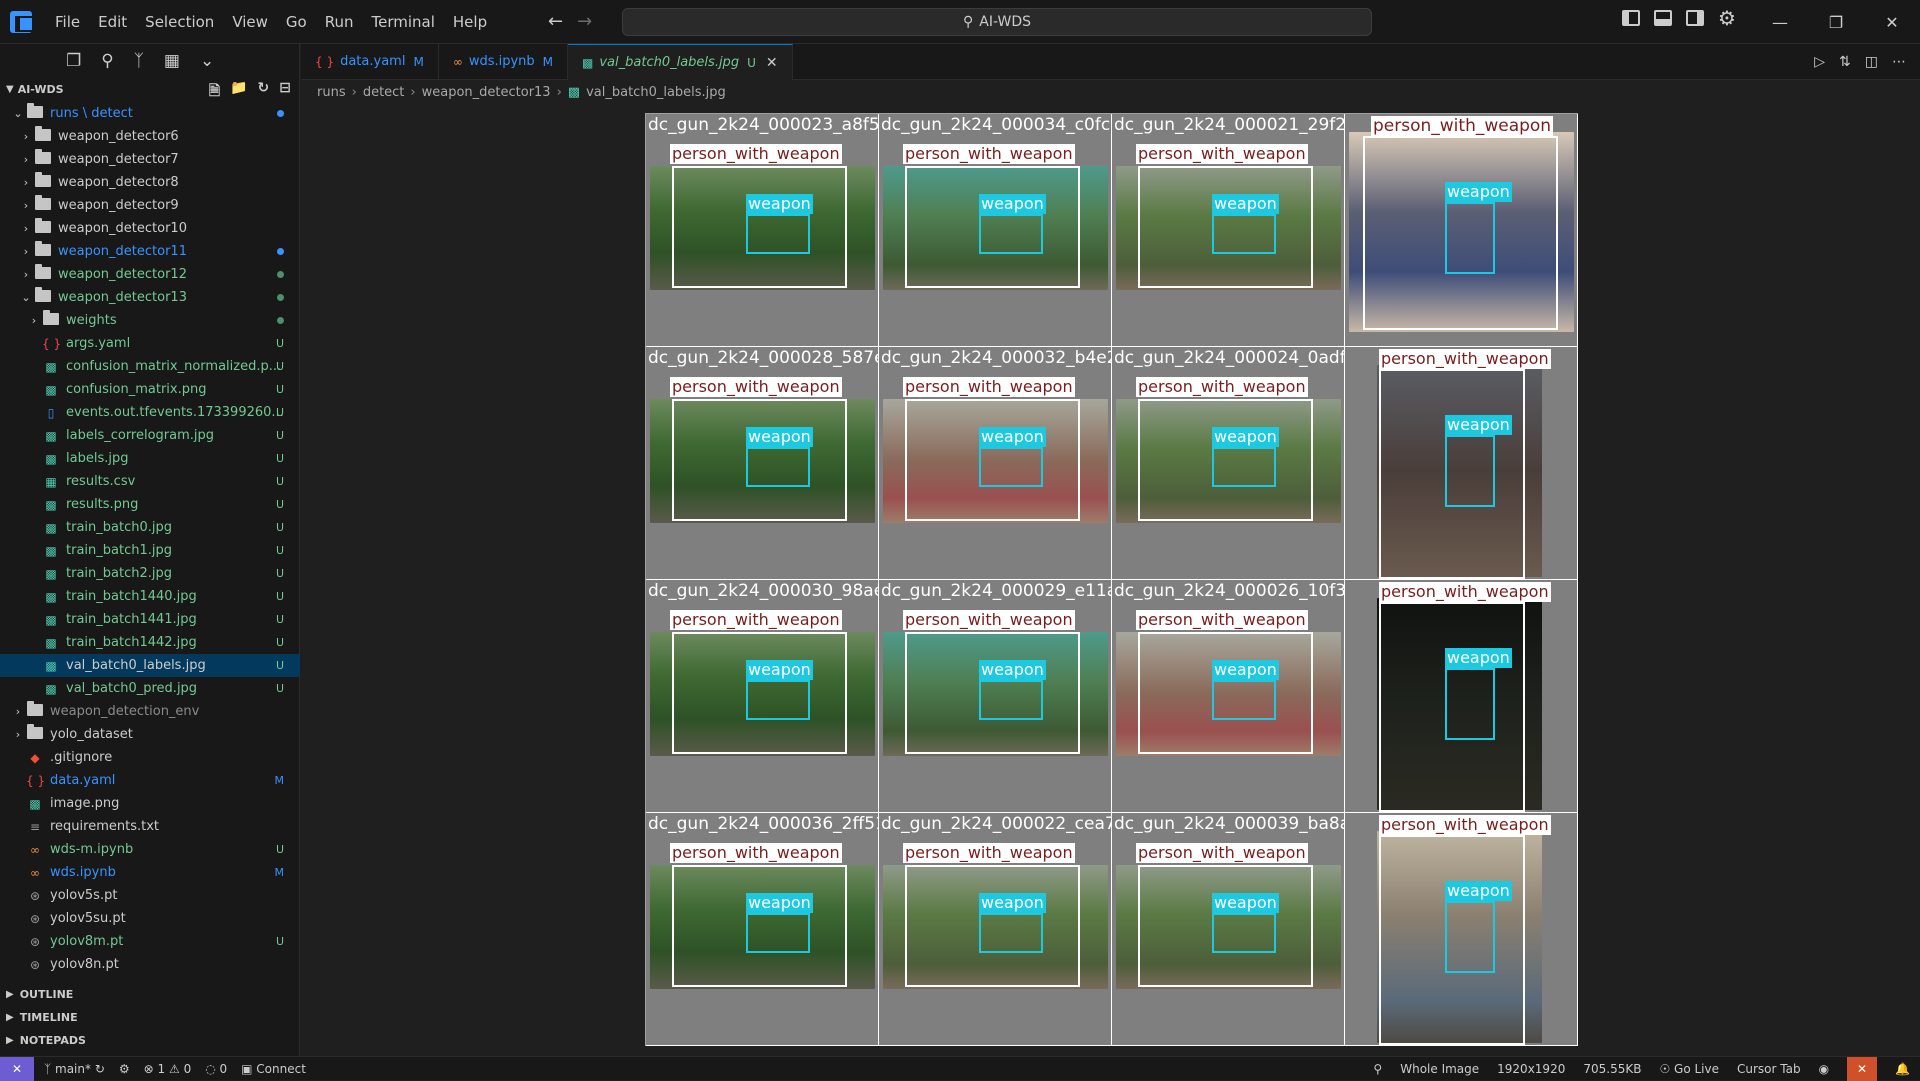 The width and height of the screenshot is (1920, 1081). What do you see at coordinates (403, 22) in the screenshot?
I see `menu-terminal: Terminal` at bounding box center [403, 22].